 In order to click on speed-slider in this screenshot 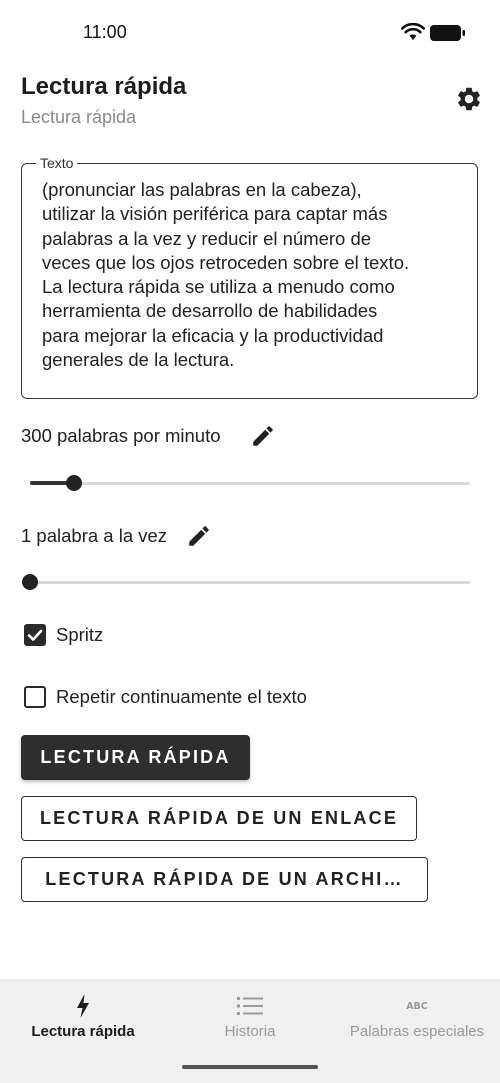, I will do `click(250, 483)`.